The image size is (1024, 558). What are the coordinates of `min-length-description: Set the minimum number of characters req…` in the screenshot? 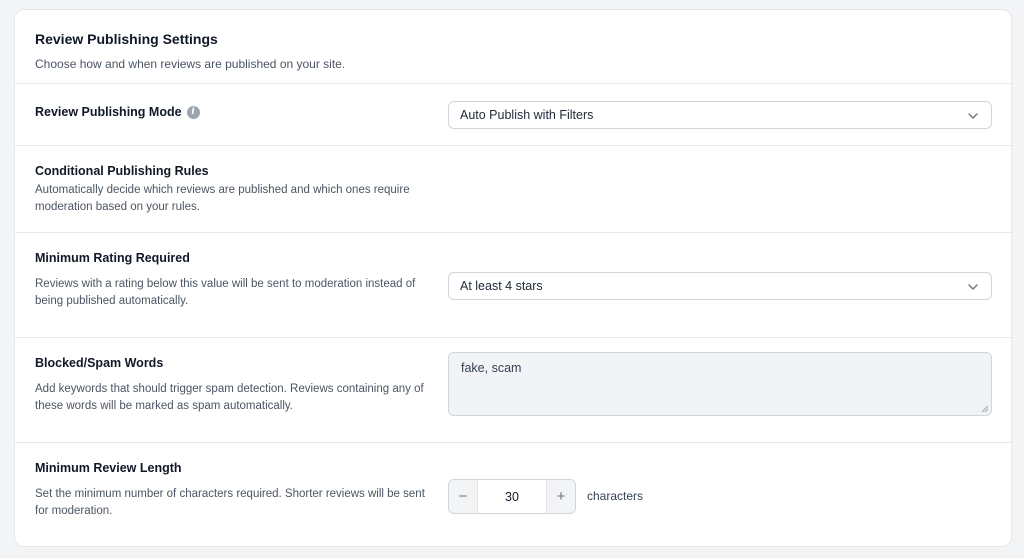 It's located at (230, 502).